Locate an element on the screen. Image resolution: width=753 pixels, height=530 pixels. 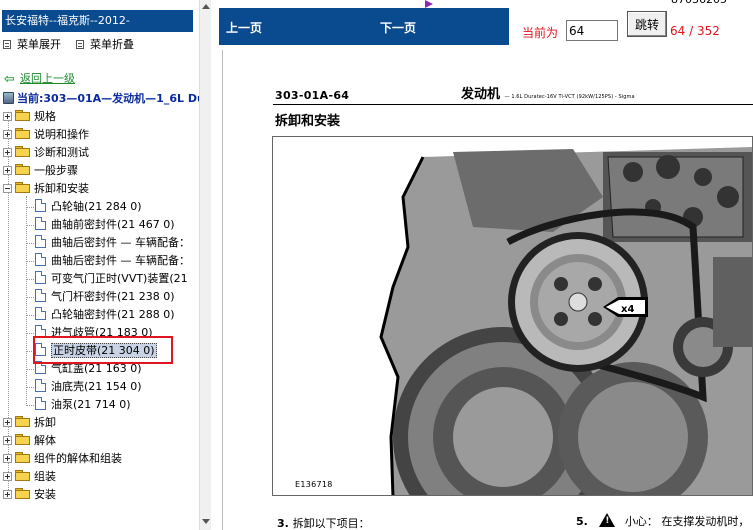
step-3: 3. 拆卸以下项目： is located at coordinates (323, 522).